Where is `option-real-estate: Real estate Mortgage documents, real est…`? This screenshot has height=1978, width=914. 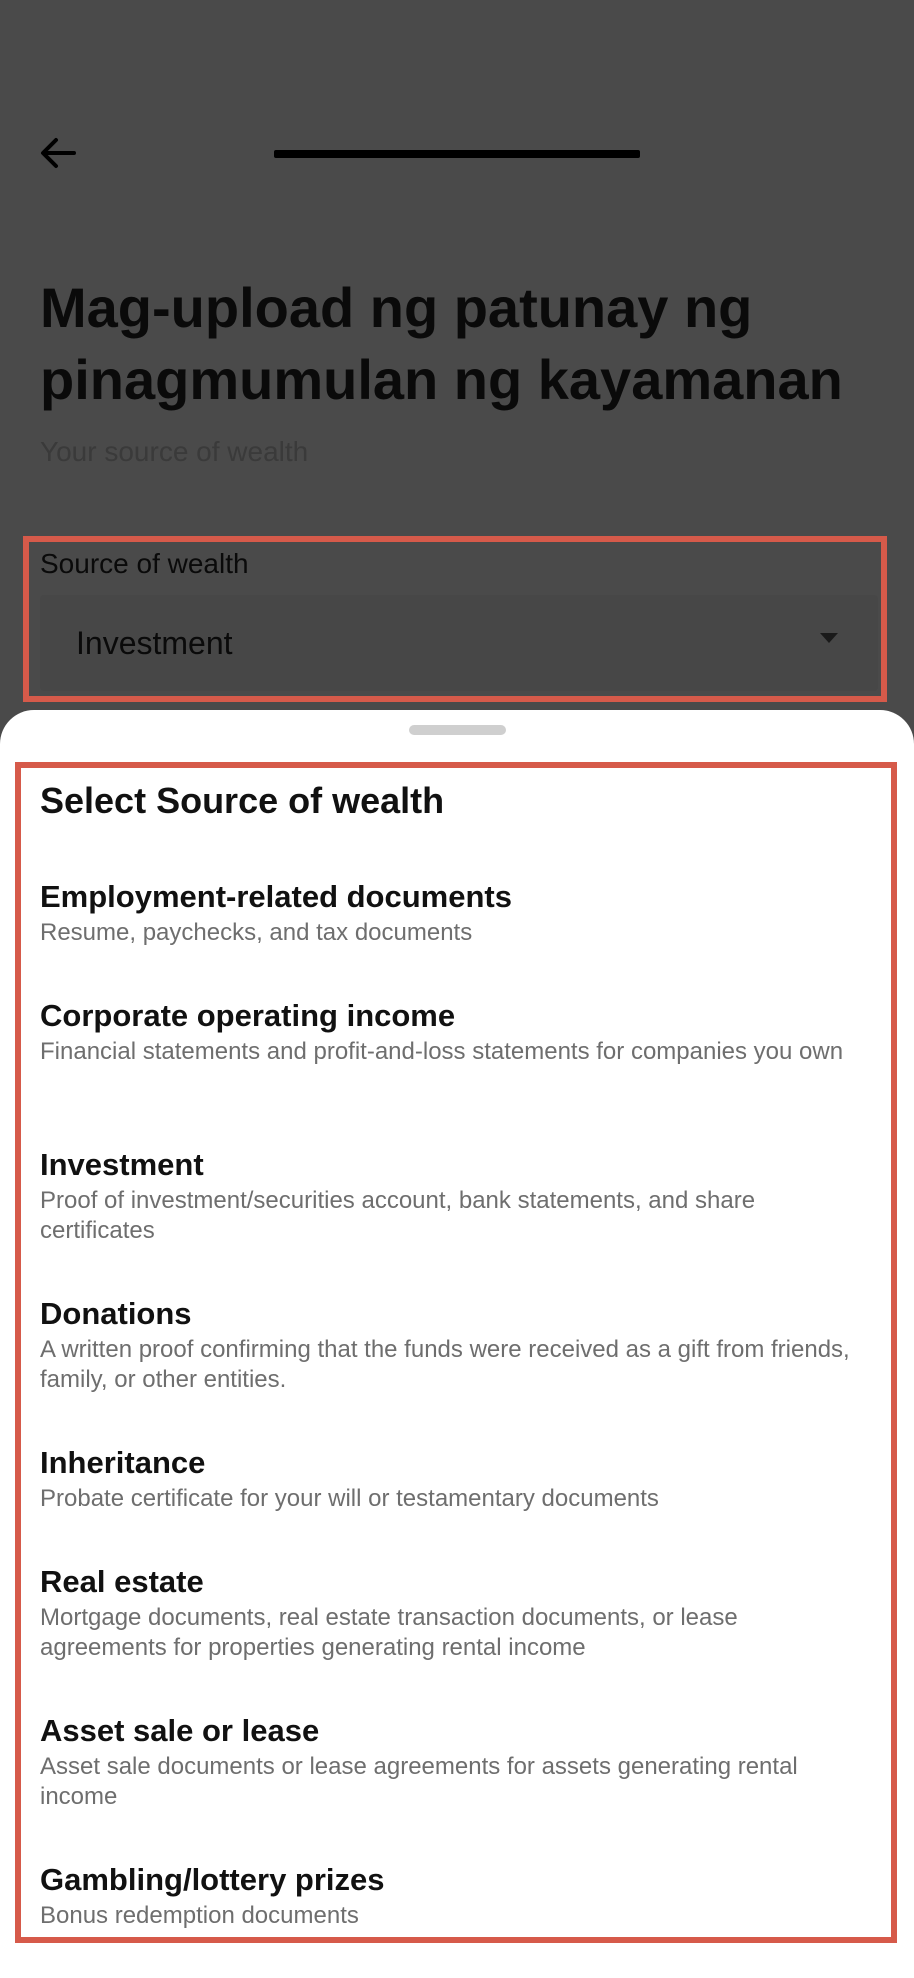
option-real-estate: Real estate Mortgage documents, real est… is located at coordinates (455, 1613).